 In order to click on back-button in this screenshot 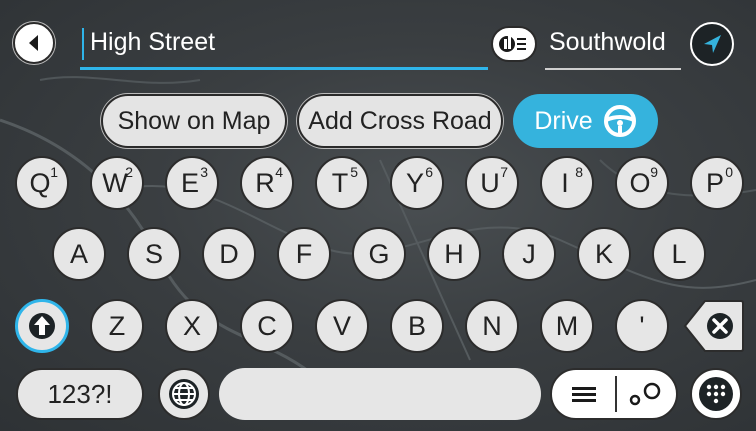, I will do `click(34, 43)`.